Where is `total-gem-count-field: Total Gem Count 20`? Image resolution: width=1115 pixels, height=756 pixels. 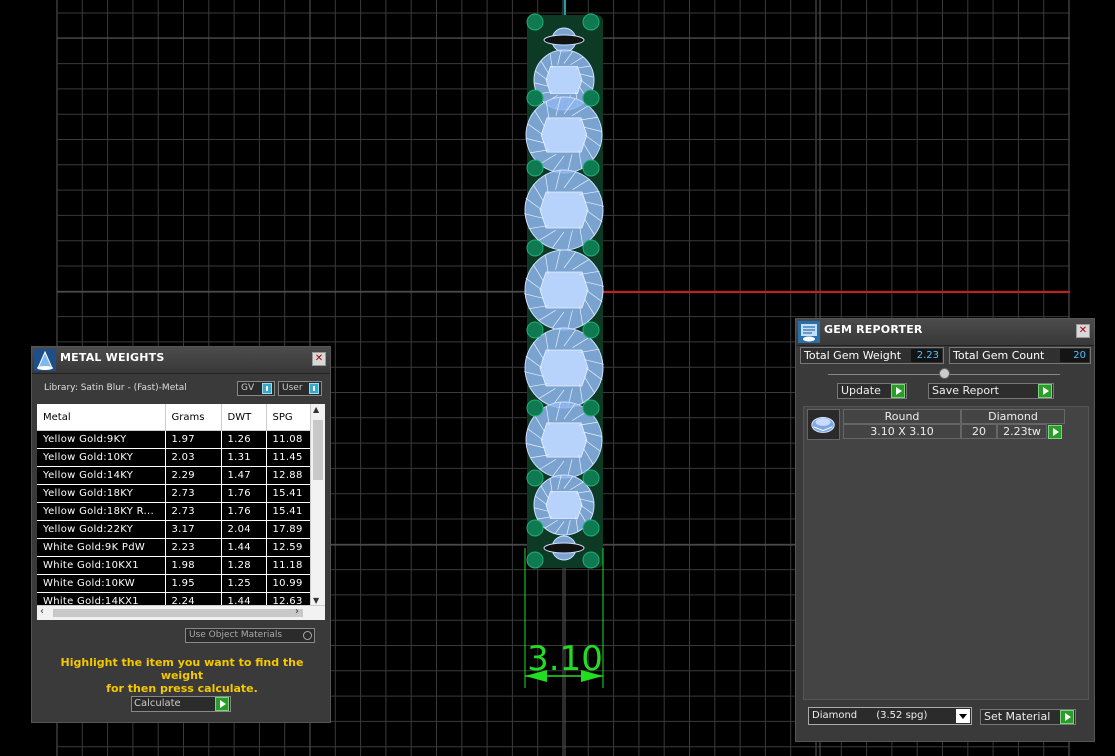
total-gem-count-field: Total Gem Count 20 is located at coordinates (1020, 355).